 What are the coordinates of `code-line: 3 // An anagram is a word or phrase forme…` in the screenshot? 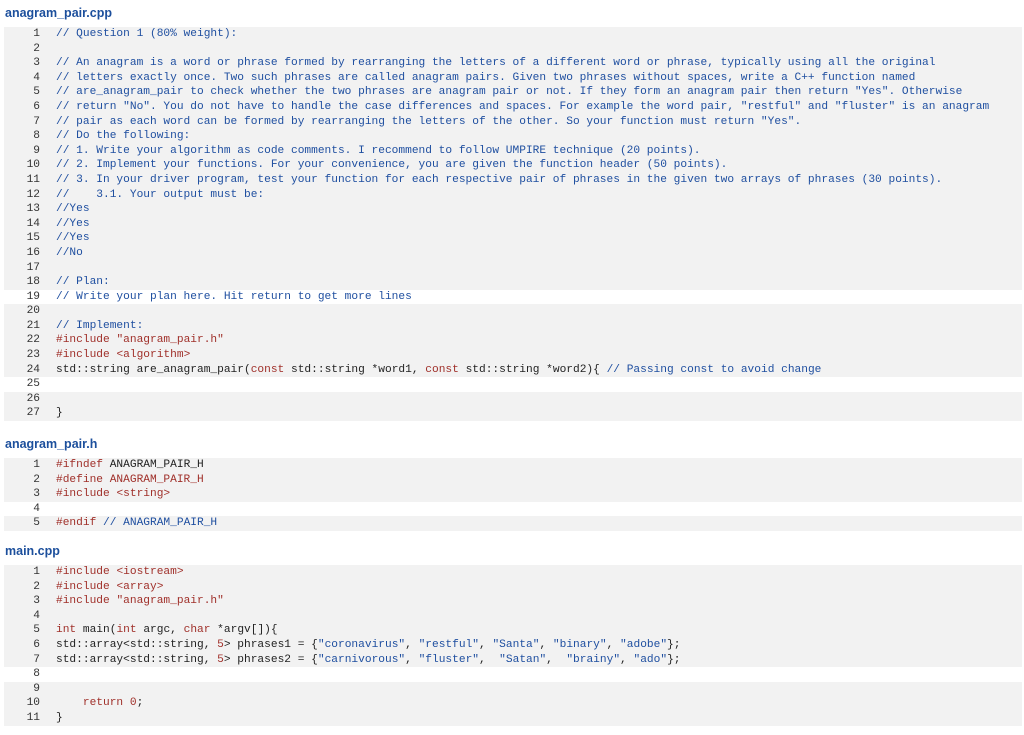 It's located at (513, 63).